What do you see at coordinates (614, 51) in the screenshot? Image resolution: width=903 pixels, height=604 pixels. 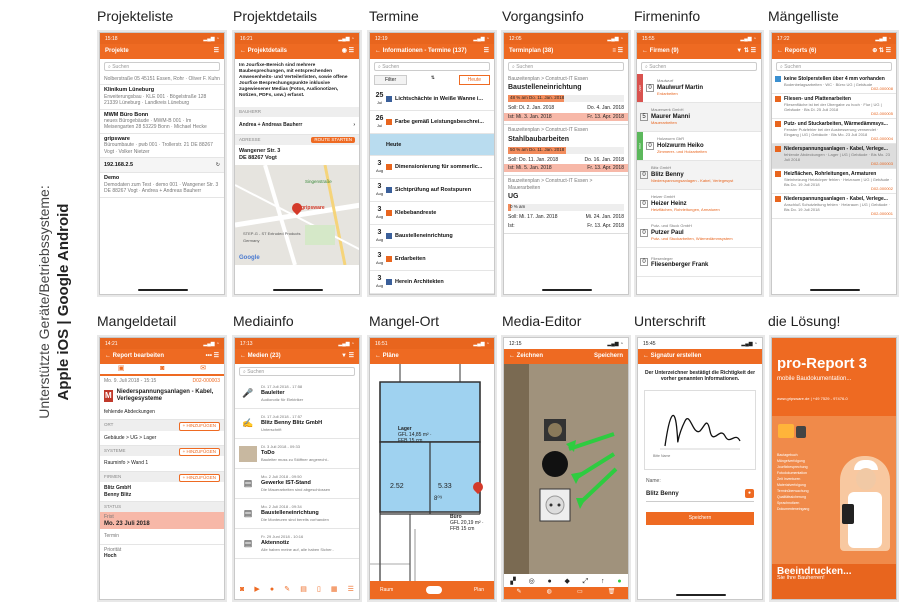 I see `filter-icon: ≡` at bounding box center [614, 51].